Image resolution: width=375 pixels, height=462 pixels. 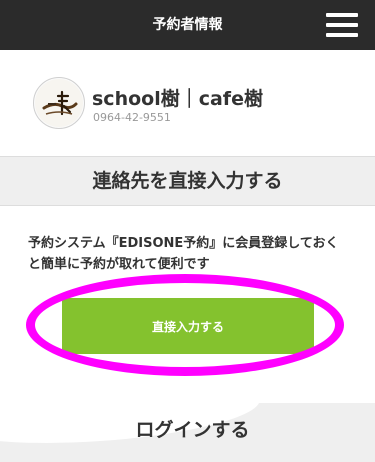 I want to click on login-title: ログインする, so click(x=192, y=430).